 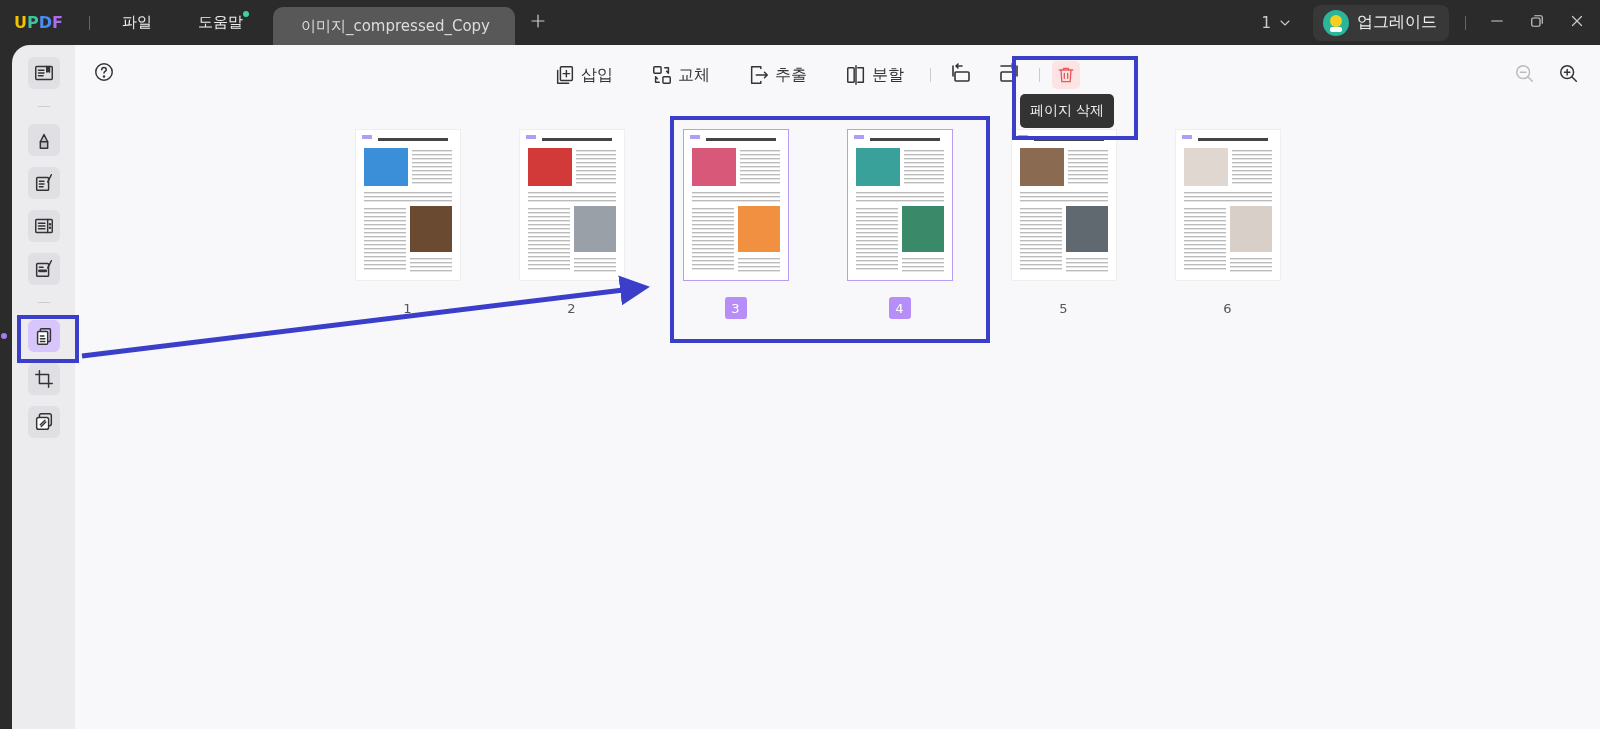 What do you see at coordinates (1009, 73) in the screenshot?
I see `rotate-right-icon` at bounding box center [1009, 73].